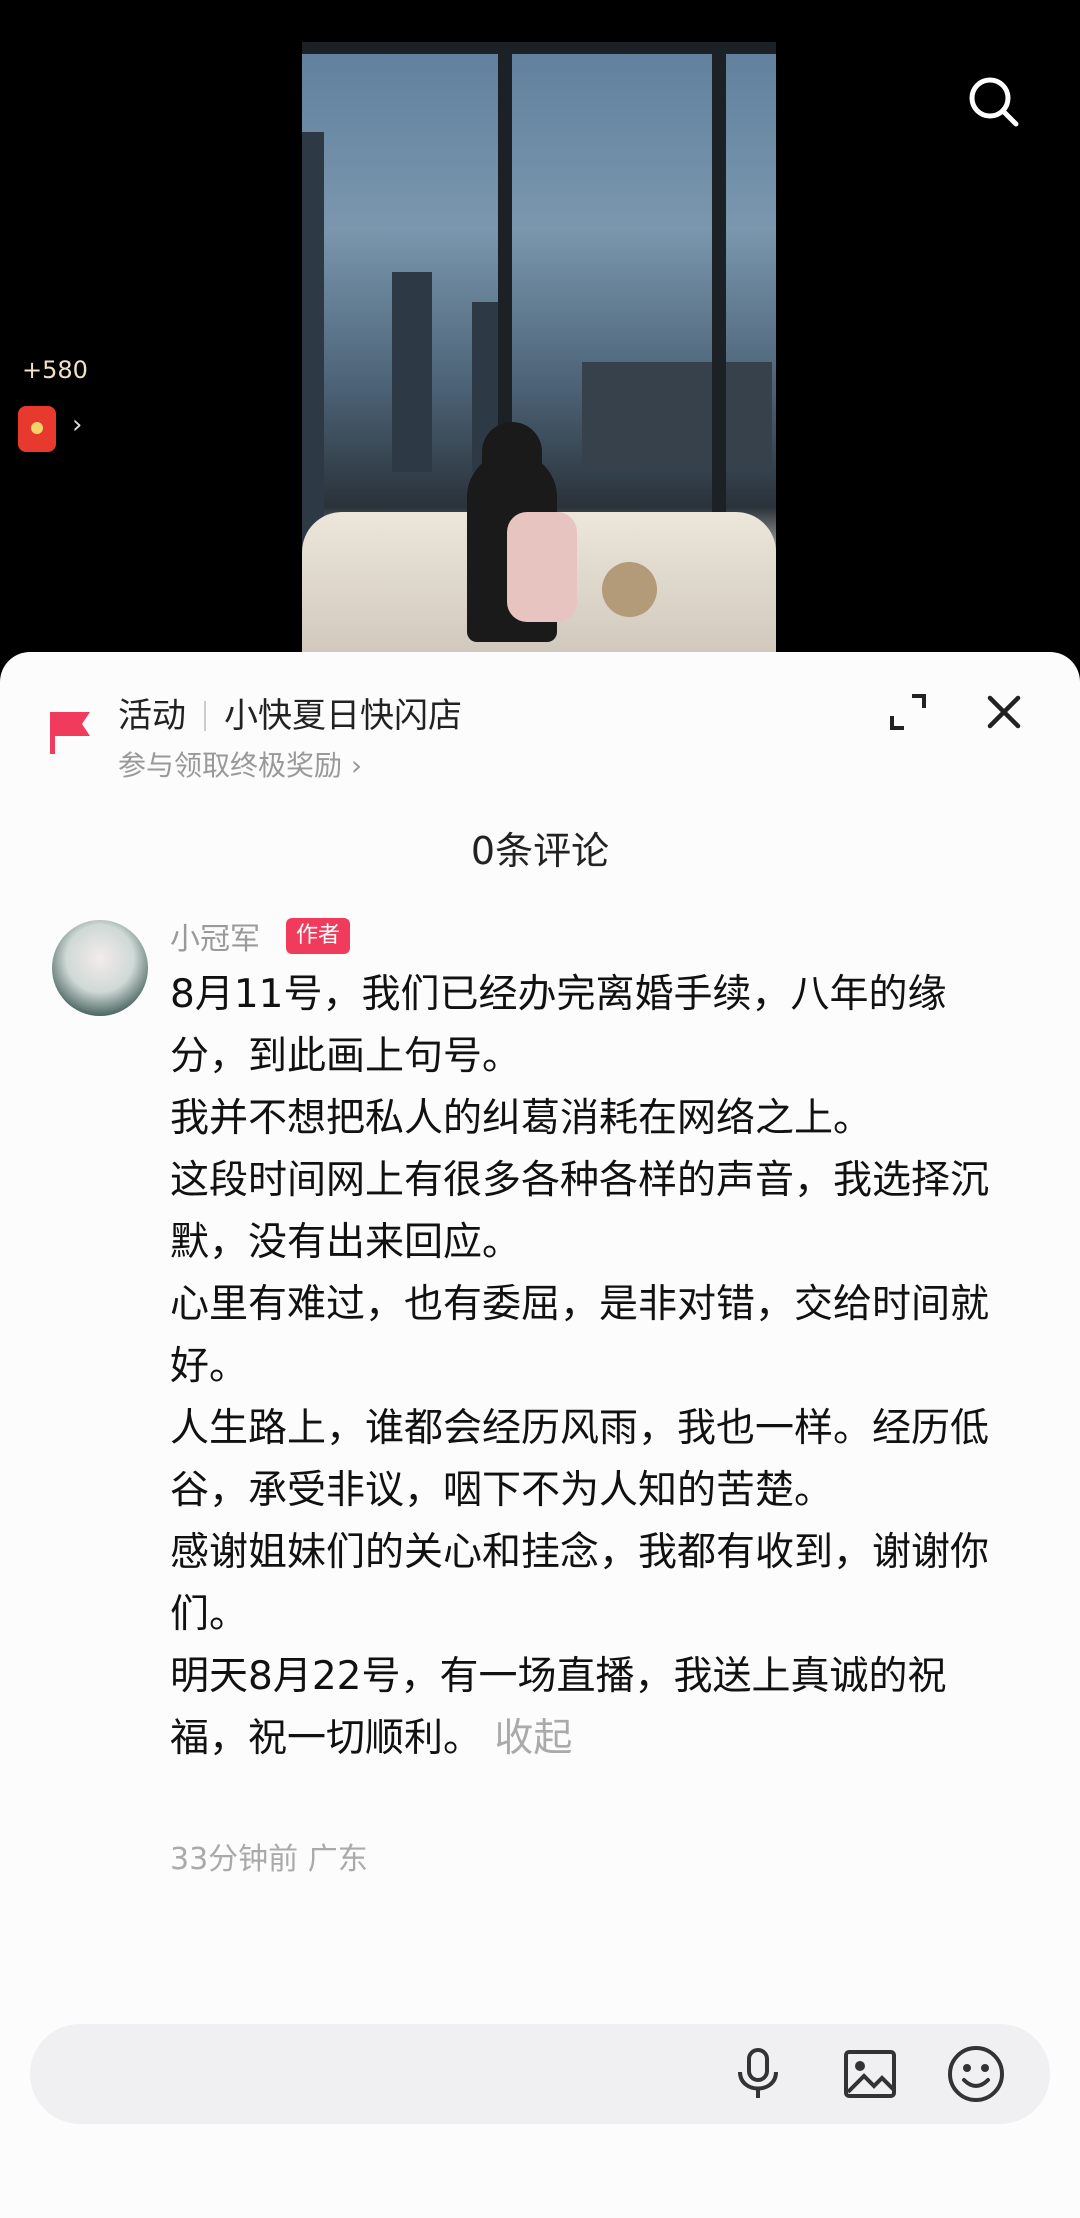 The image size is (1080, 2218). Describe the element at coordinates (240, 764) in the screenshot. I see `activity-subtitle: 参与领取终极奖励 ›` at that location.